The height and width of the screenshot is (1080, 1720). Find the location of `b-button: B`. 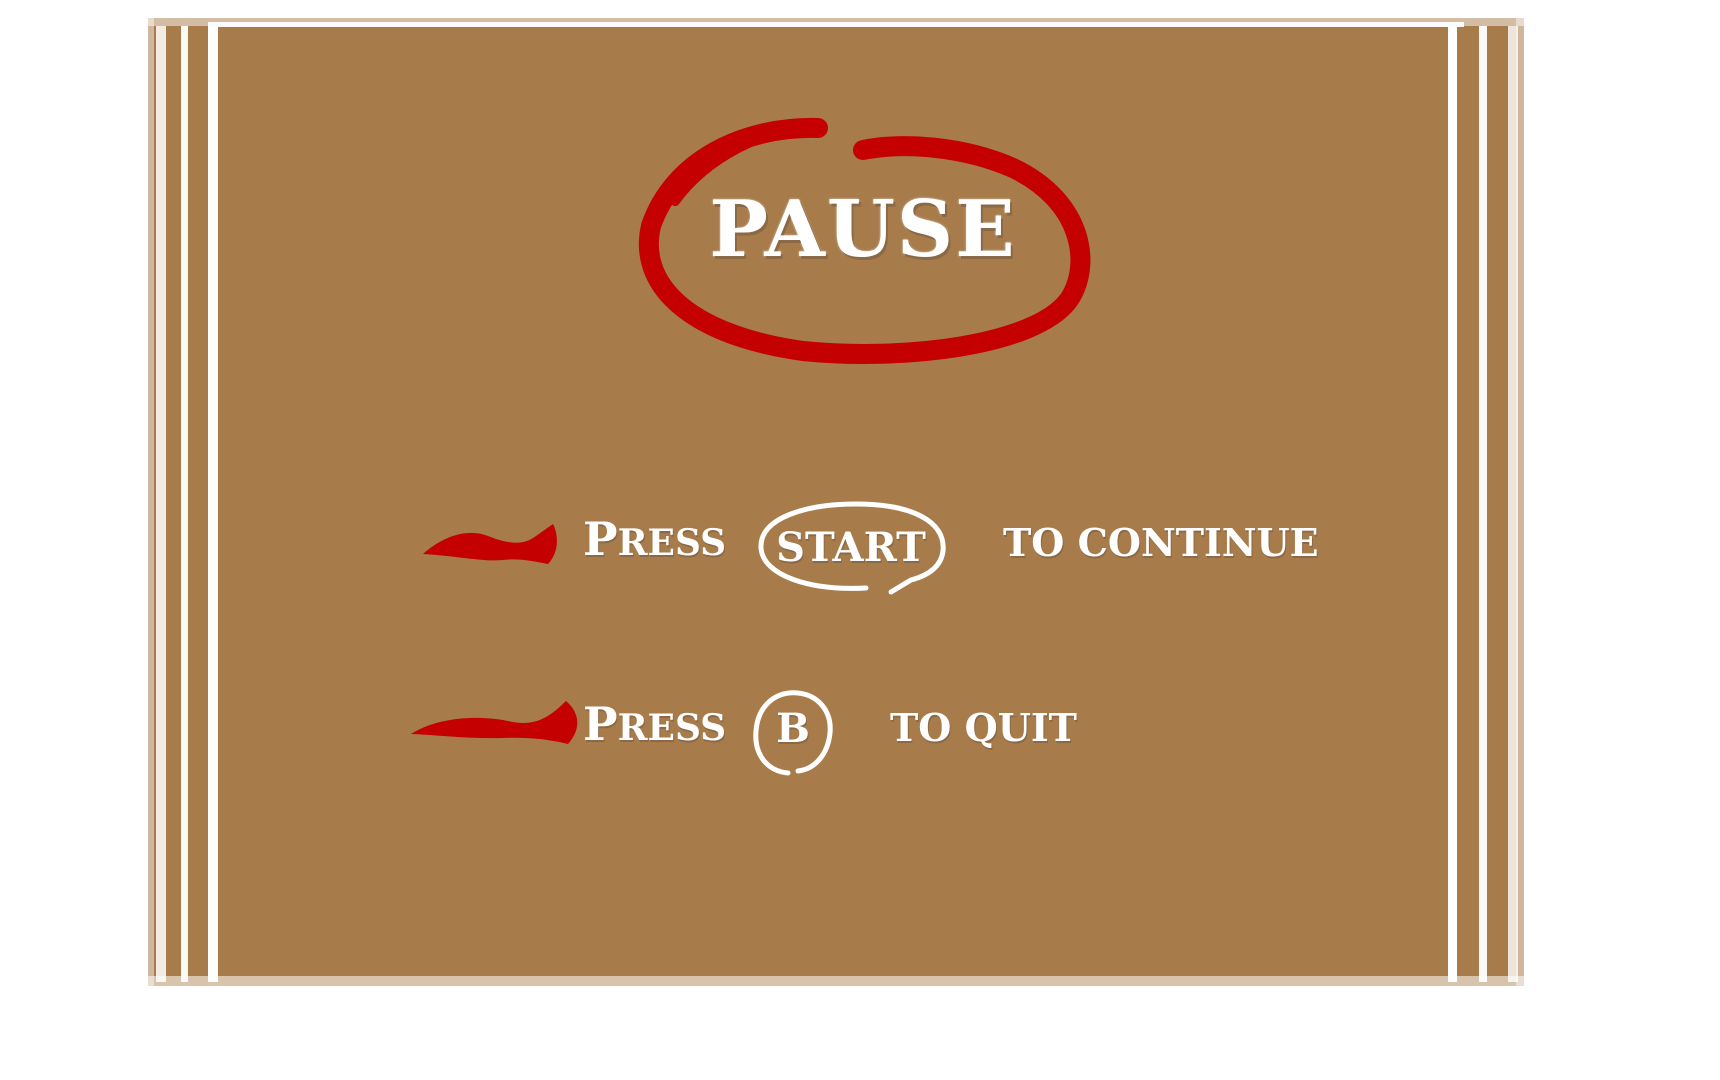

b-button: B is located at coordinates (793, 730).